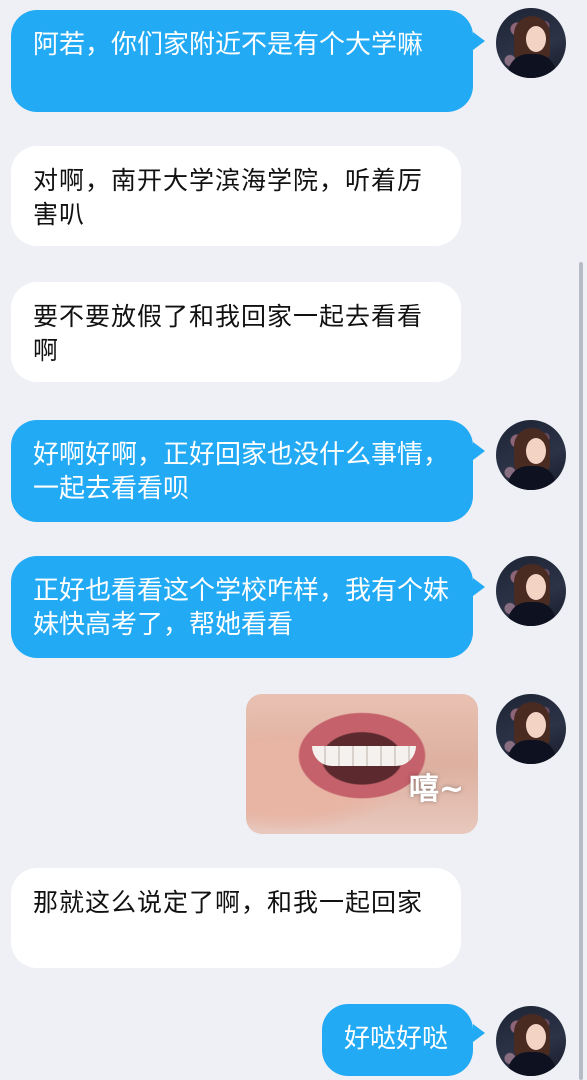  What do you see at coordinates (228, 902) in the screenshot?
I see `message-text: 那就这么说定了啊，和我一起回家` at bounding box center [228, 902].